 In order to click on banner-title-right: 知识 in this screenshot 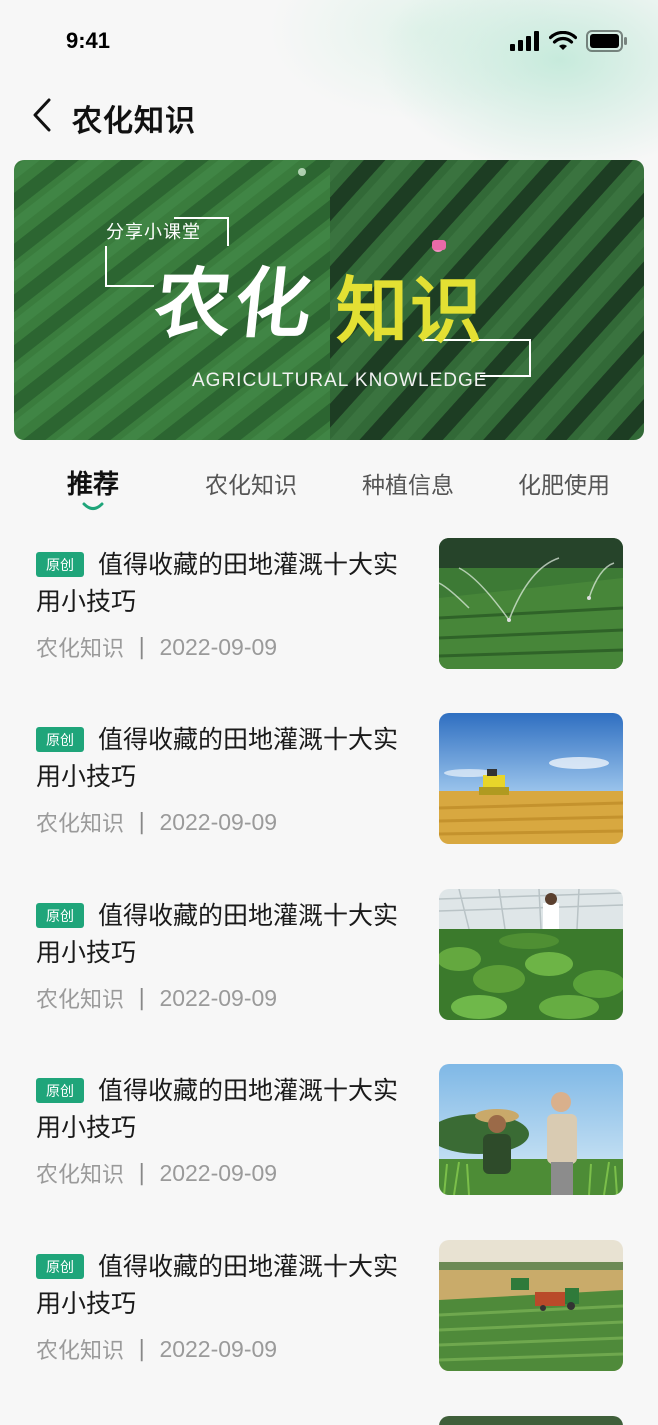, I will do `click(410, 311)`.